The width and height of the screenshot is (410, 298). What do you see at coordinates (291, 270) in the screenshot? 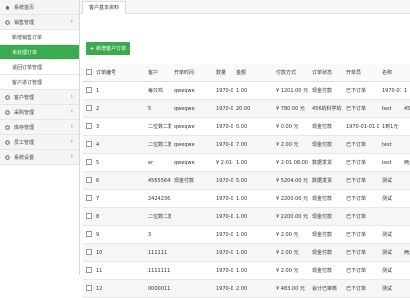
I see `table-cell: ¥ 2.00 元` at bounding box center [291, 270].